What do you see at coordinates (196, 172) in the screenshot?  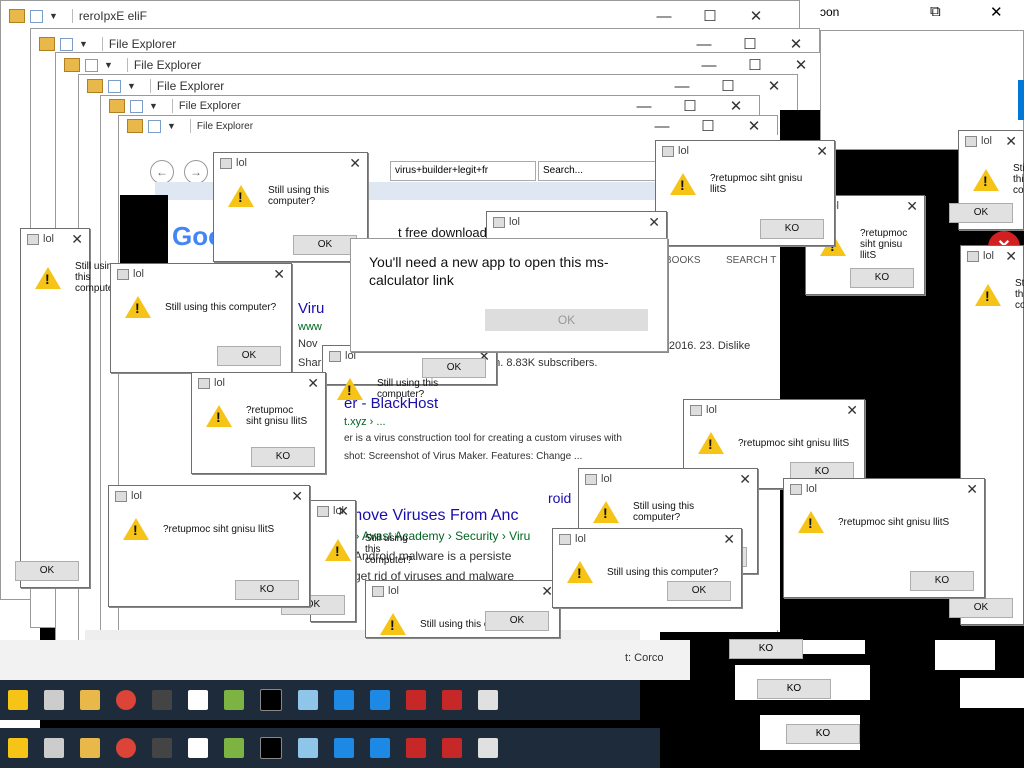 I see `forward-button-icon: →` at bounding box center [196, 172].